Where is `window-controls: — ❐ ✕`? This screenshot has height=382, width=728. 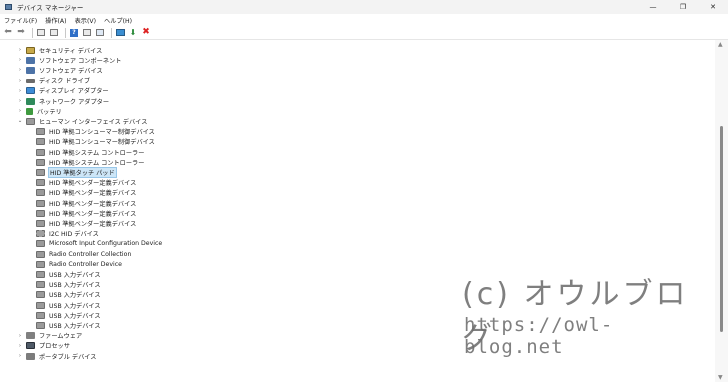 window-controls: — ❐ ✕ is located at coordinates (683, 7).